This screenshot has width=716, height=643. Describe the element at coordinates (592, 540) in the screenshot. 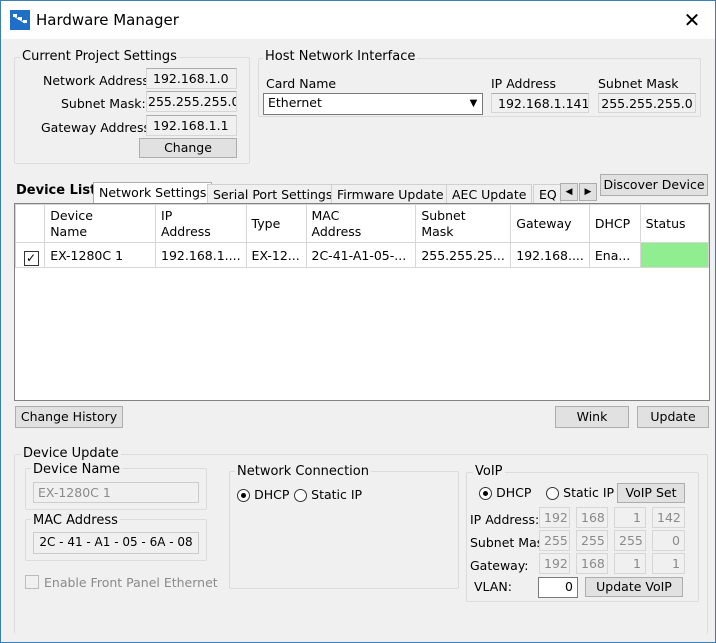

I see `voip-mask-octet-2: 255` at that location.